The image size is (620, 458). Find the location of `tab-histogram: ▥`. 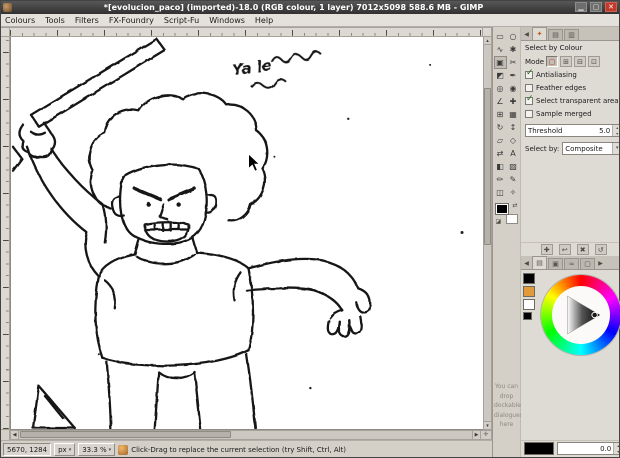

tab-histogram: ▥ is located at coordinates (571, 34).